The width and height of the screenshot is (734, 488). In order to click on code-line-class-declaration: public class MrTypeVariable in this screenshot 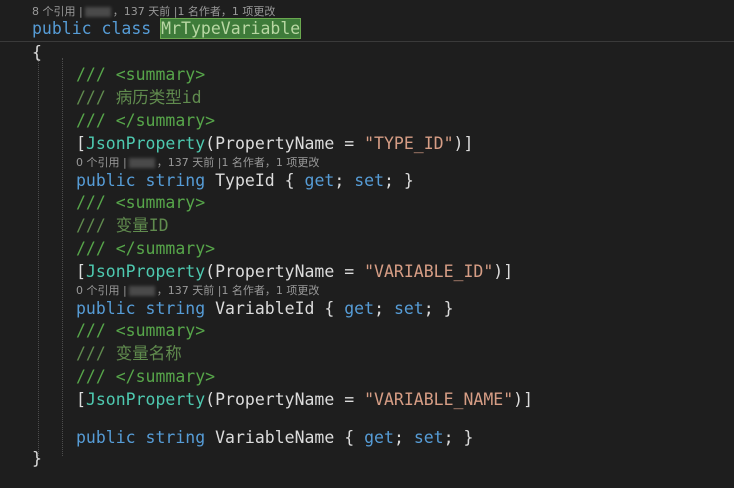, I will do `click(167, 28)`.